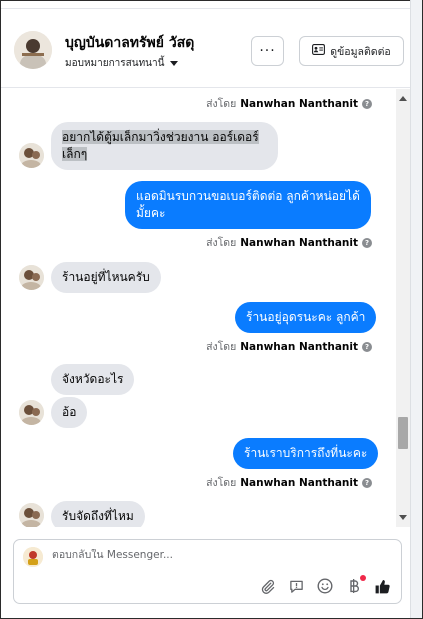 This screenshot has height=619, width=423. What do you see at coordinates (306, 453) in the screenshot?
I see `outgoing-message: ร้านเราบริการถึงที่นะคะ` at bounding box center [306, 453].